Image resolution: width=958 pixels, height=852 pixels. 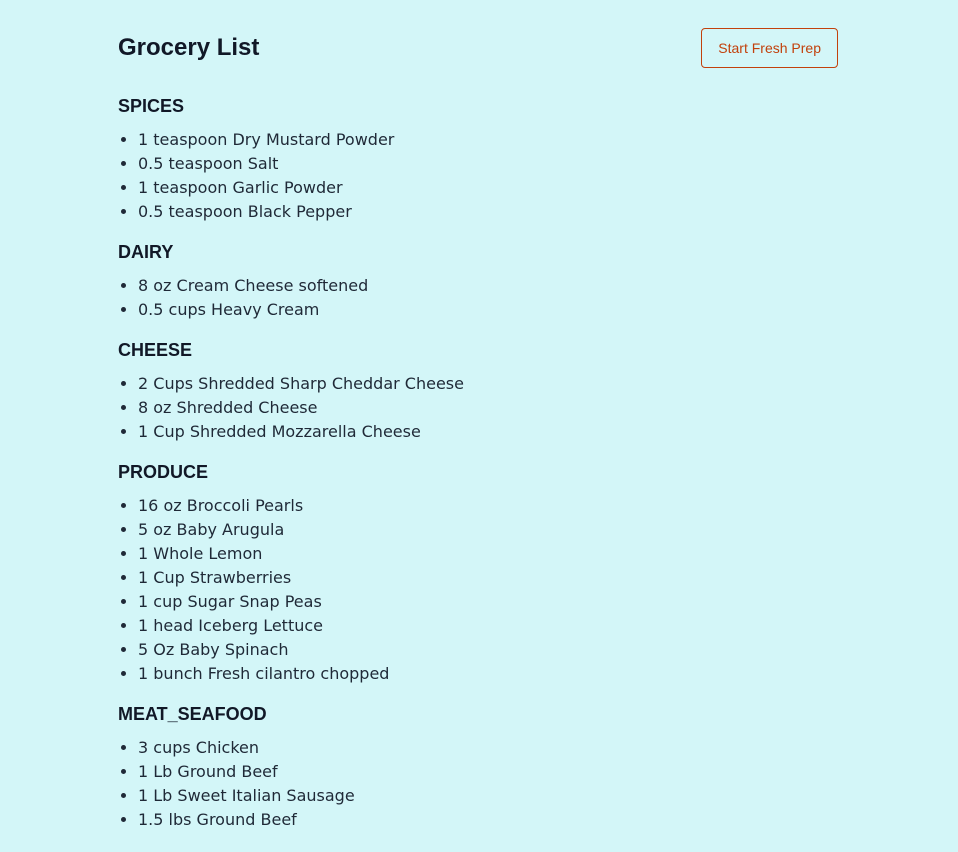 I want to click on list-item: 1 Whole Lemon, so click(x=478, y=554).